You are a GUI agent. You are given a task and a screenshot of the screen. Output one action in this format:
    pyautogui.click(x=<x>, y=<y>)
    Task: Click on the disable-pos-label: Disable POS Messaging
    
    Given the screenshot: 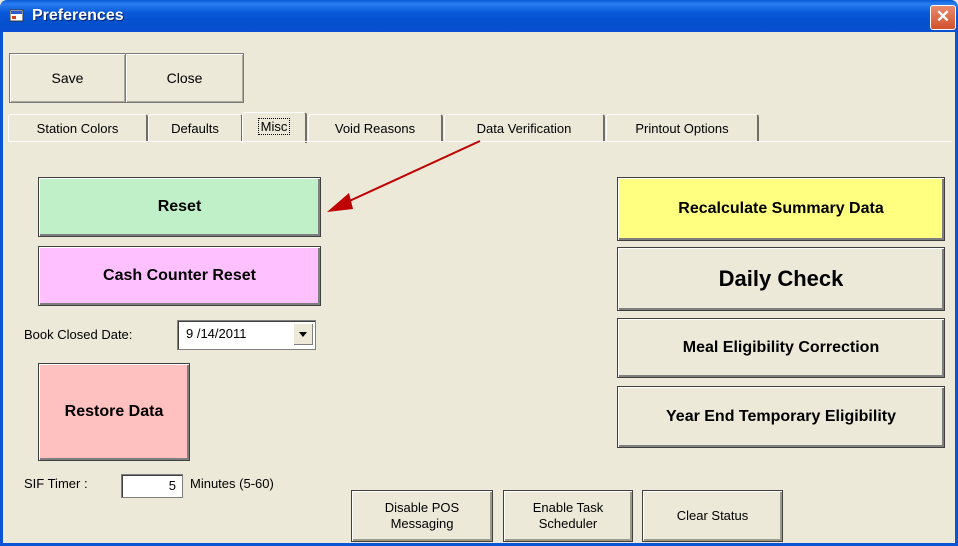 What is the action you would take?
    pyautogui.click(x=422, y=515)
    